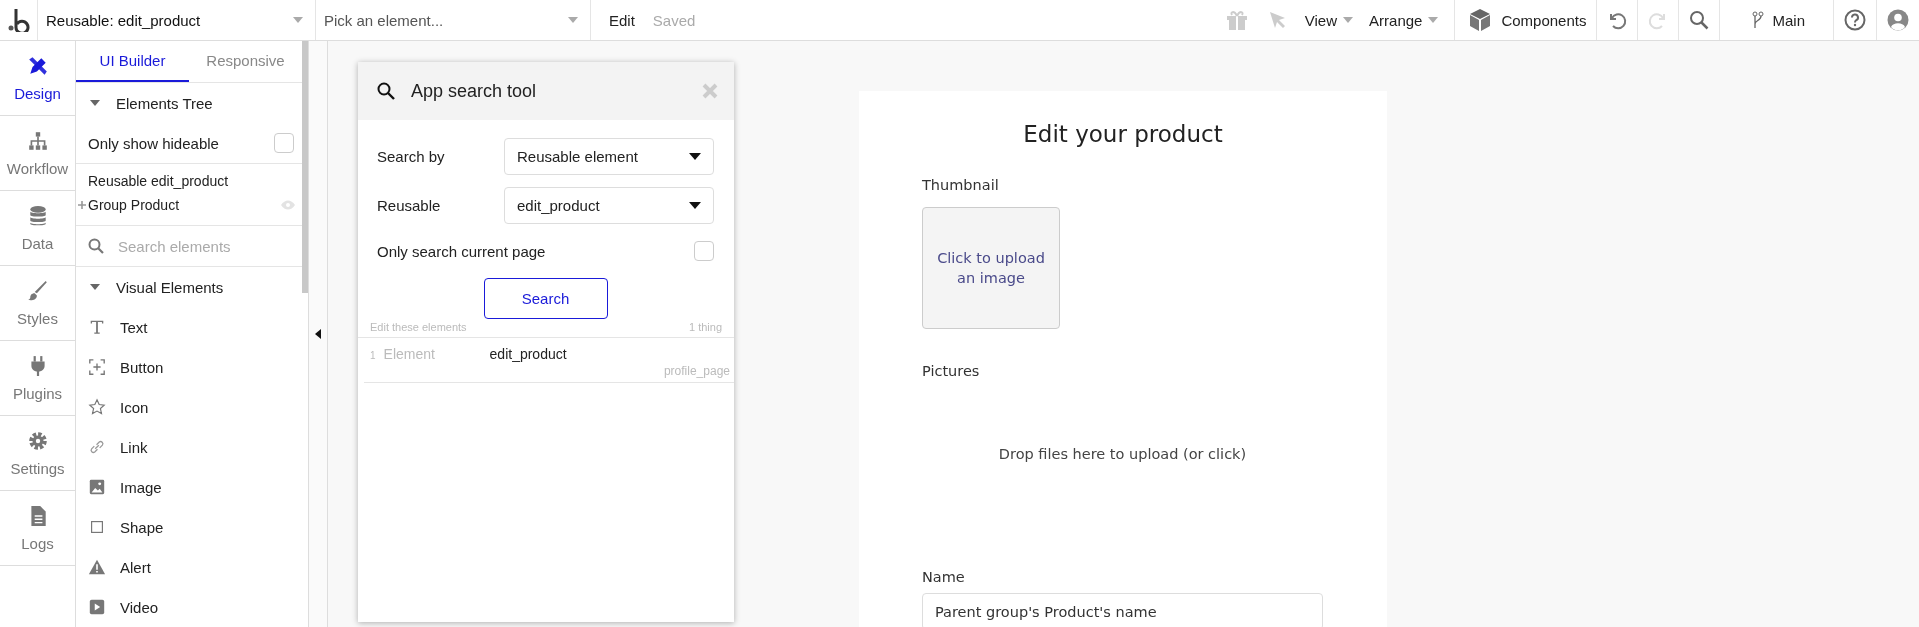 Image resolution: width=1919 pixels, height=627 pixels. What do you see at coordinates (97, 447) in the screenshot?
I see `link-icon` at bounding box center [97, 447].